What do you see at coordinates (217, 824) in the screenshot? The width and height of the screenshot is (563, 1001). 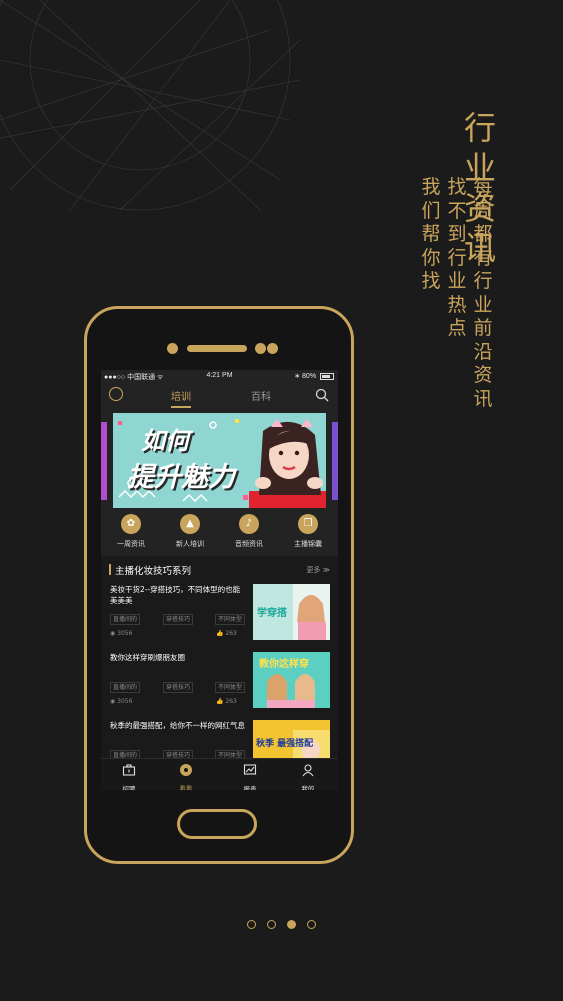 I see `home-button` at bounding box center [217, 824].